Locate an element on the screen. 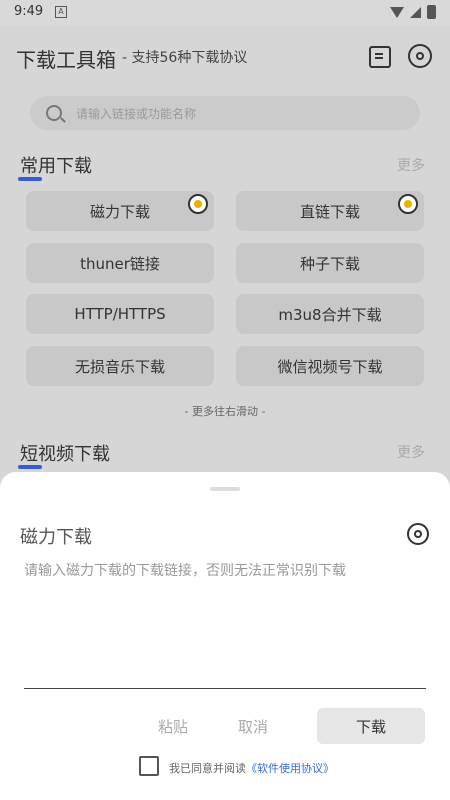  paste-button: 粘贴 is located at coordinates (173, 726).